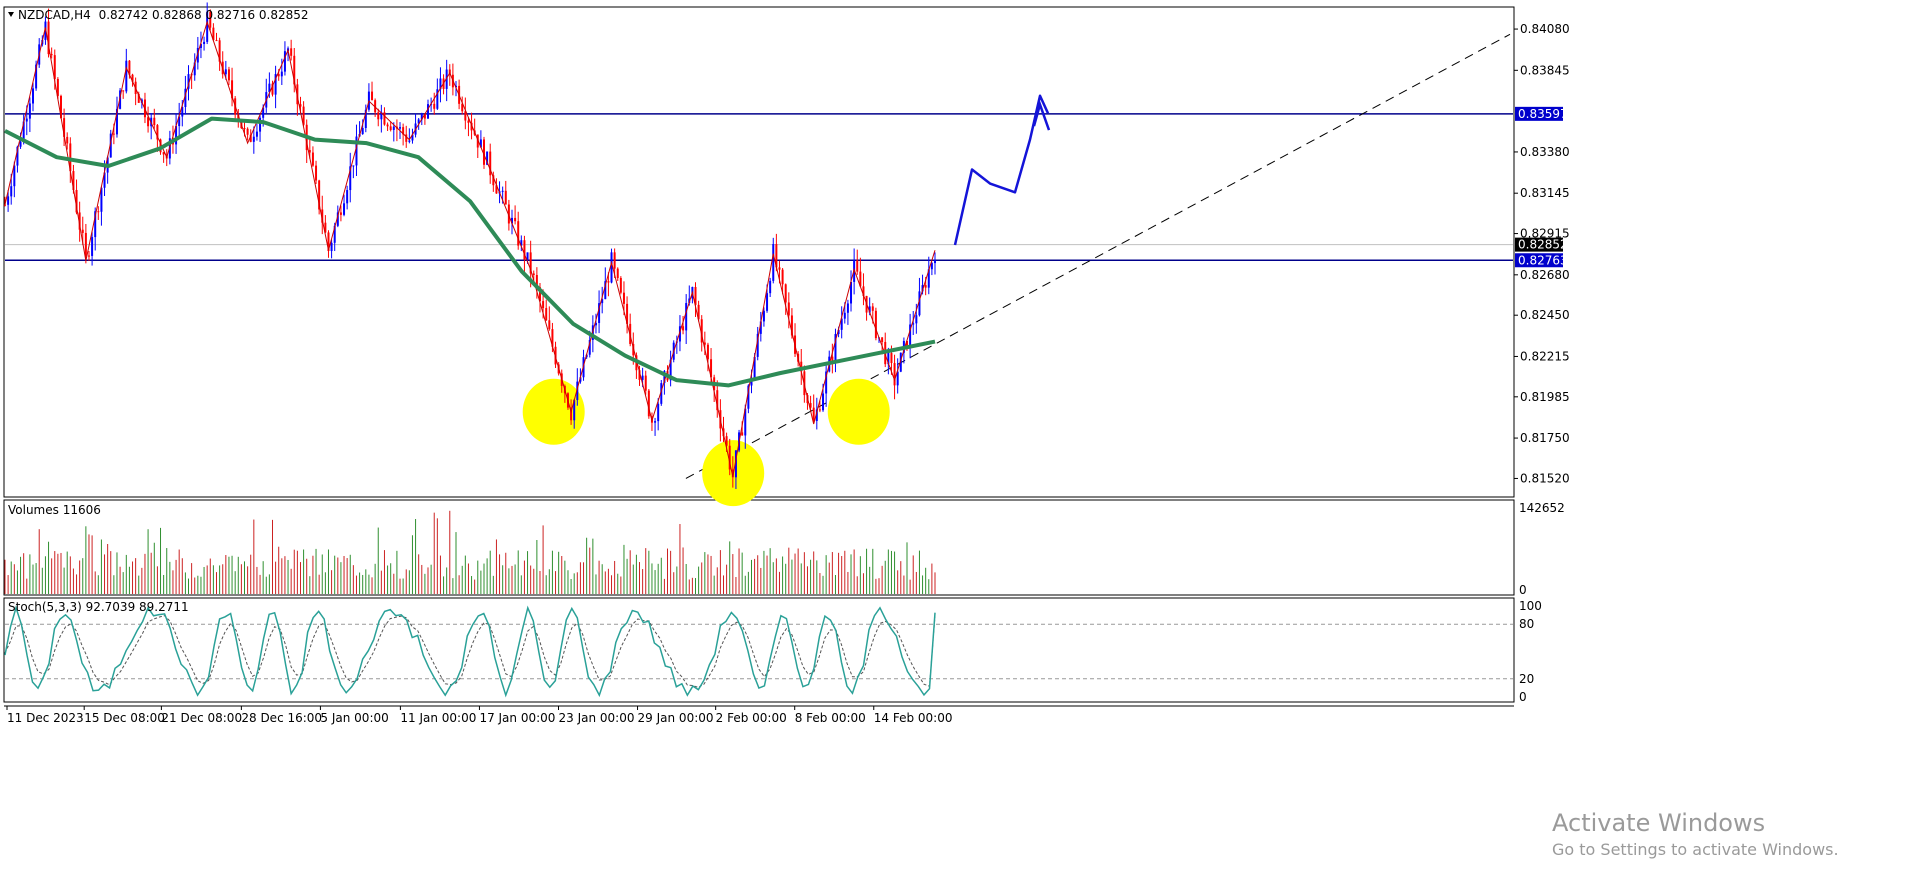 The image size is (1920, 889). Describe the element at coordinates (1659, 823) in the screenshot. I see `watermark-line1: Activate Windows` at that location.